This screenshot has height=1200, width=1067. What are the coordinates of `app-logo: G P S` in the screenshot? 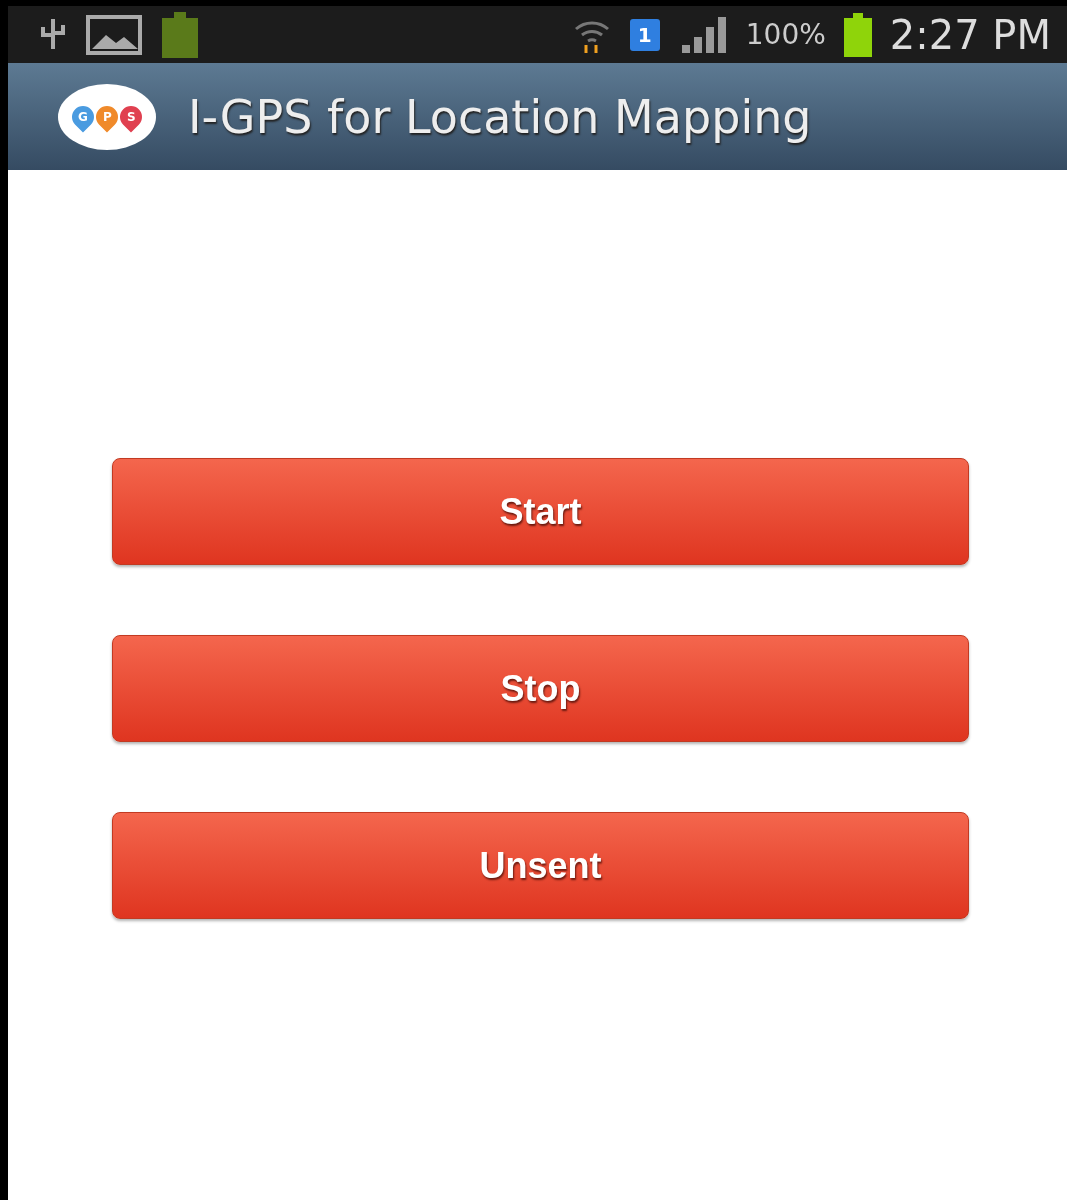 It's located at (107, 116).